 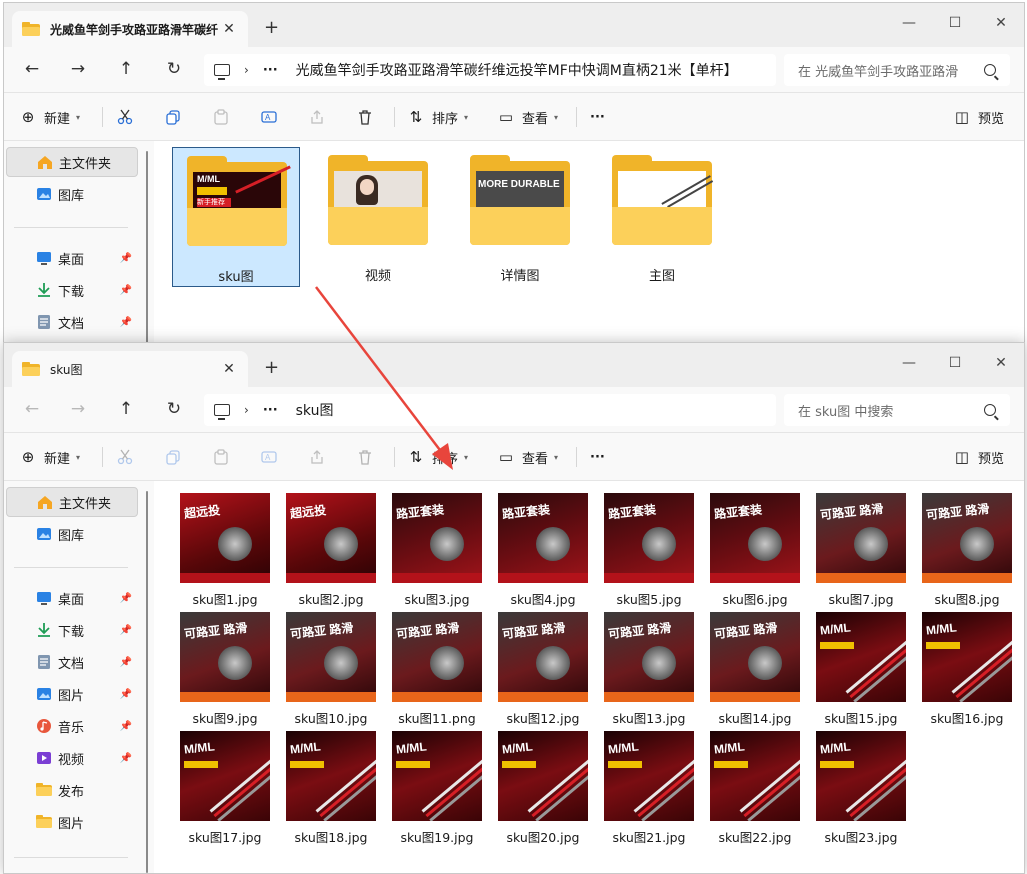 What do you see at coordinates (437, 670) in the screenshot?
I see `file-item: 可路亚 路滑 sku图11.png` at bounding box center [437, 670].